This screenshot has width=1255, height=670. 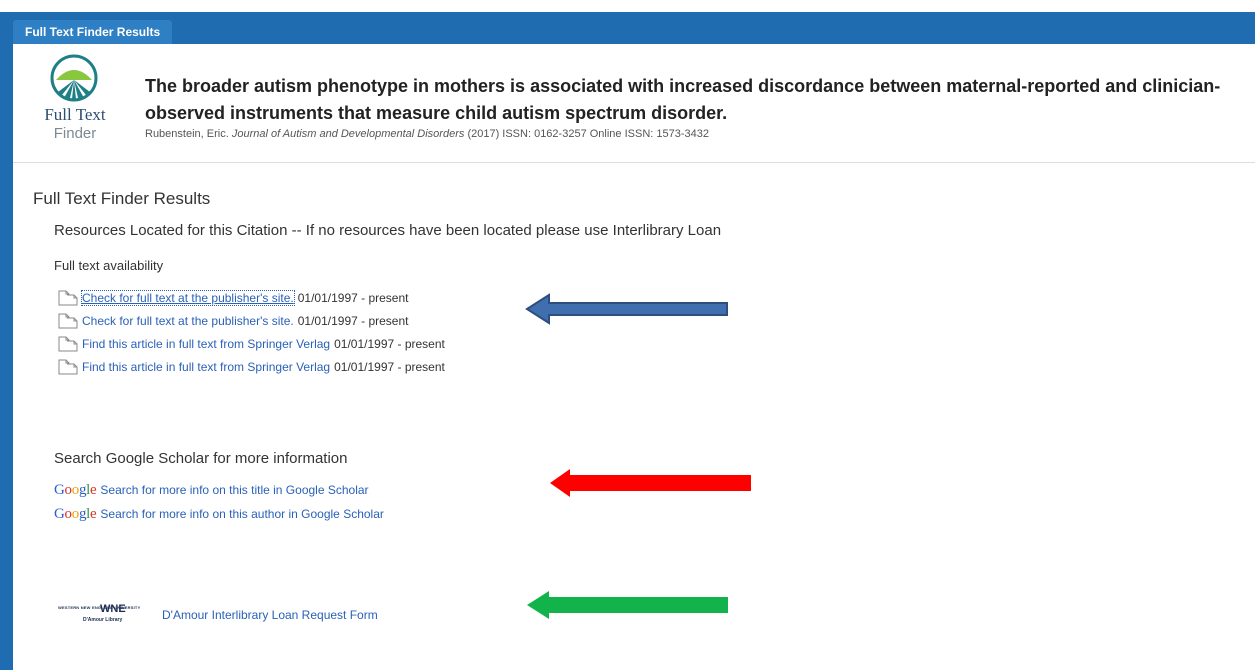 What do you see at coordinates (627, 6) in the screenshot?
I see `top-strip` at bounding box center [627, 6].